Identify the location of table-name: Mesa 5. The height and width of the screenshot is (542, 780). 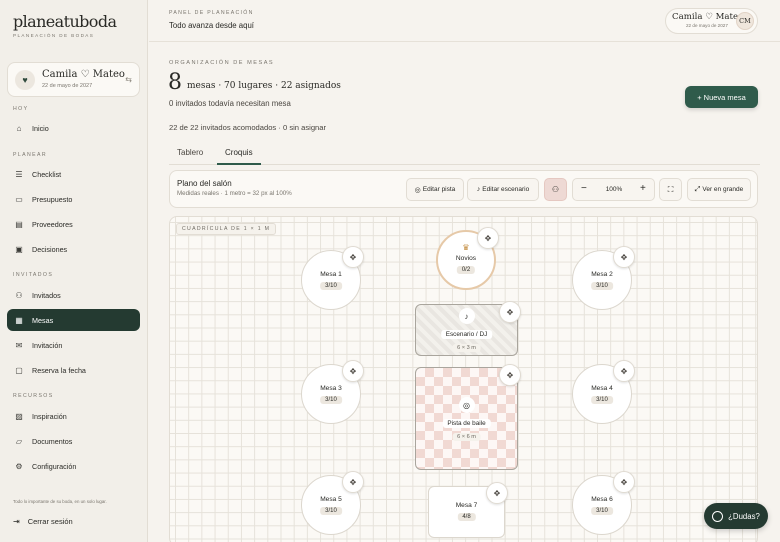
(331, 499).